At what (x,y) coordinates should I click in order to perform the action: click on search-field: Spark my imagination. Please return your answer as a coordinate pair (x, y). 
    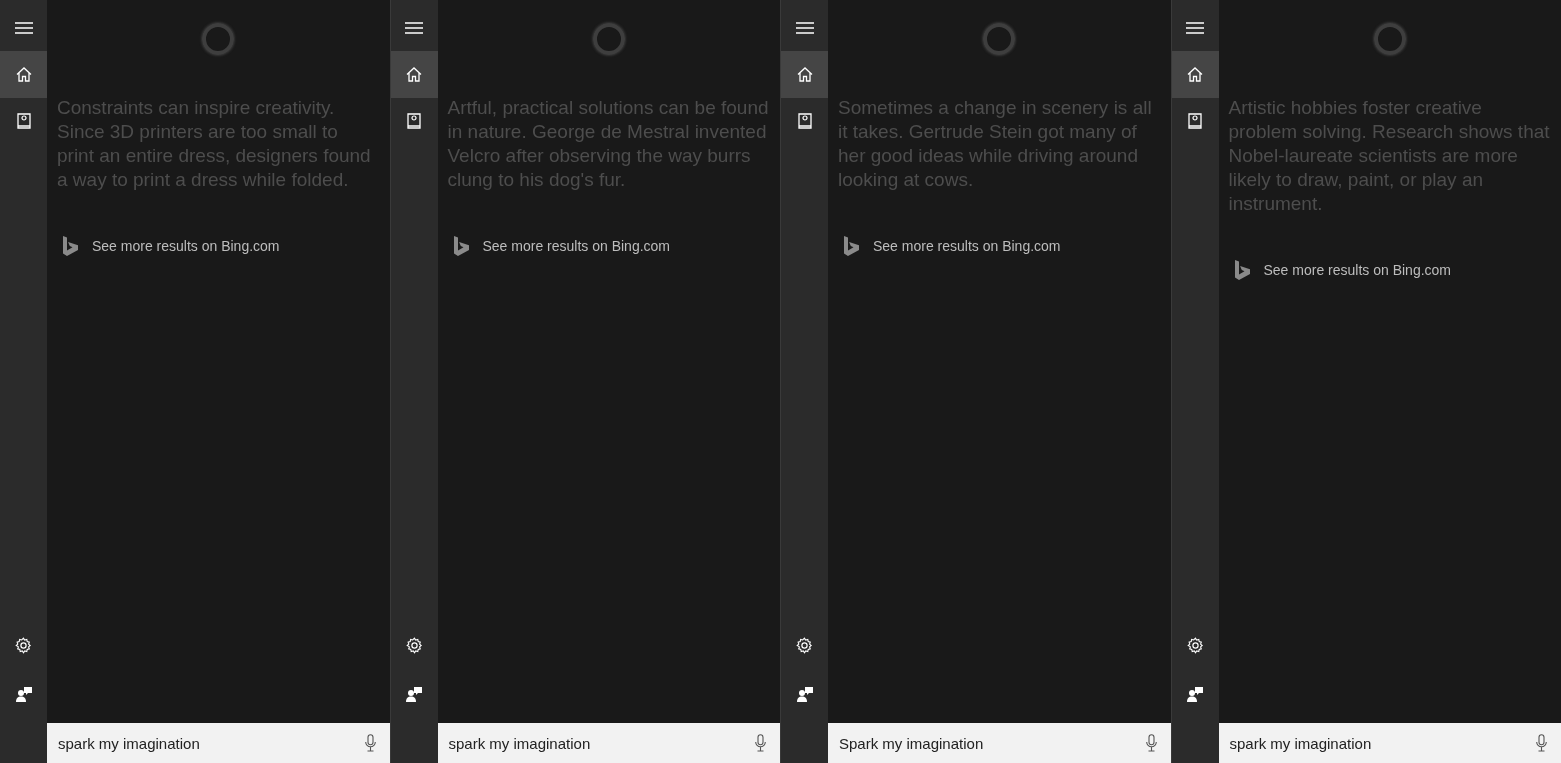
    Looking at the image, I should click on (999, 743).